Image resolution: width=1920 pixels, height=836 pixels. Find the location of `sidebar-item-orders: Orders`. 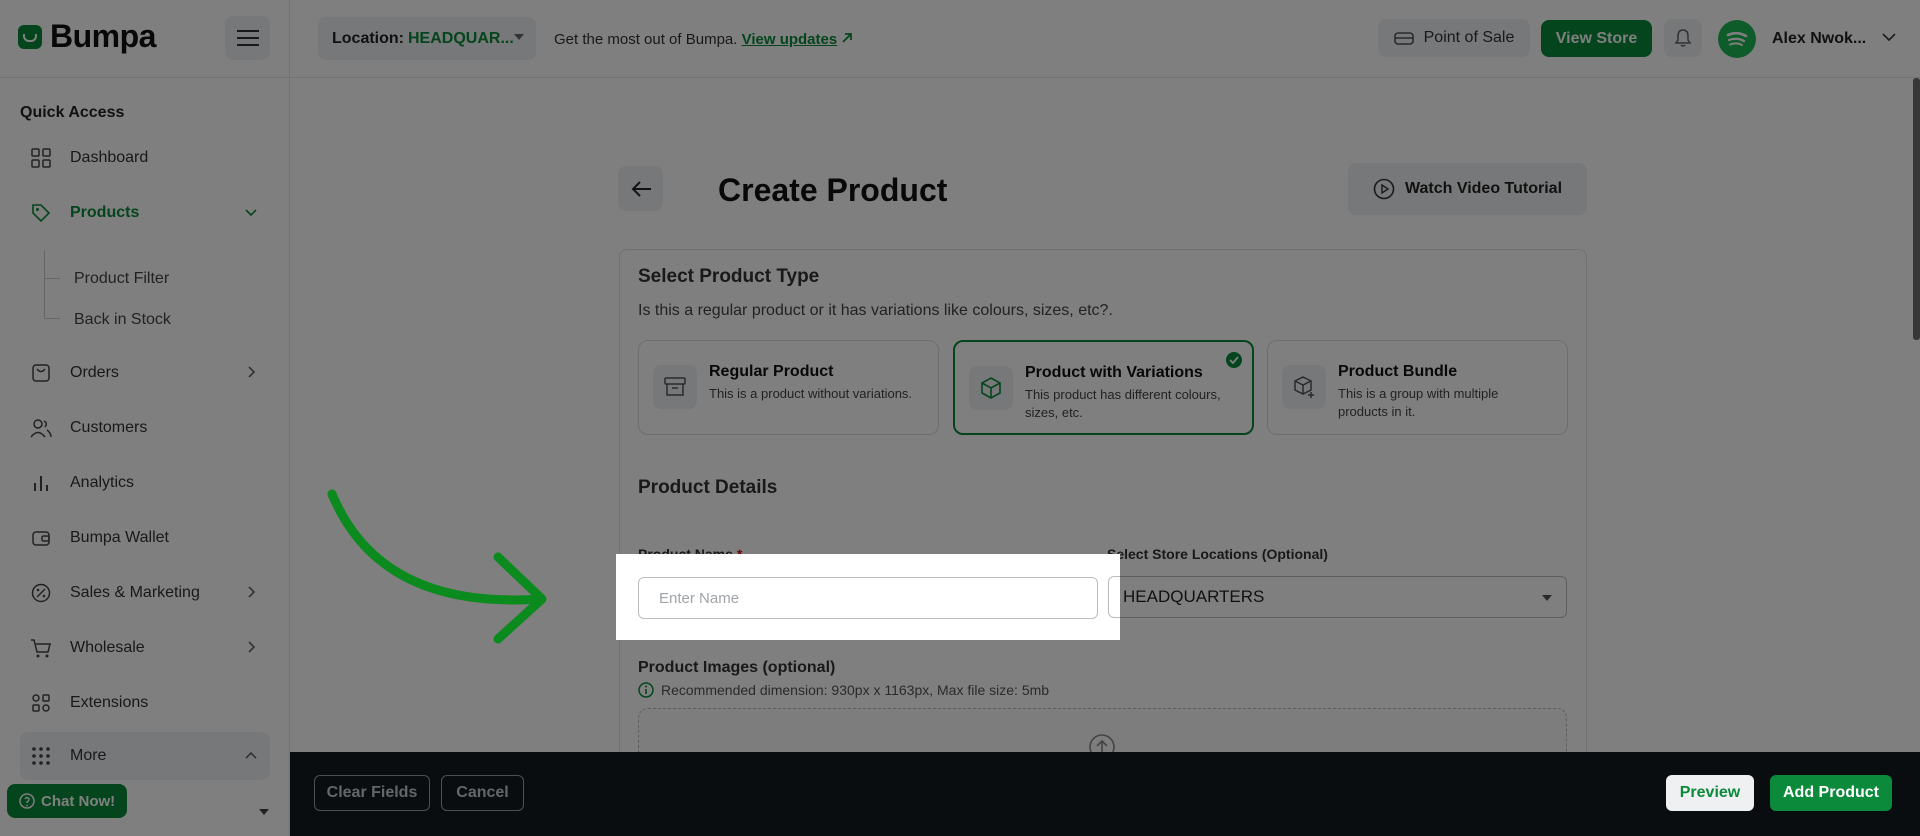

sidebar-item-orders: Orders is located at coordinates (145, 373).